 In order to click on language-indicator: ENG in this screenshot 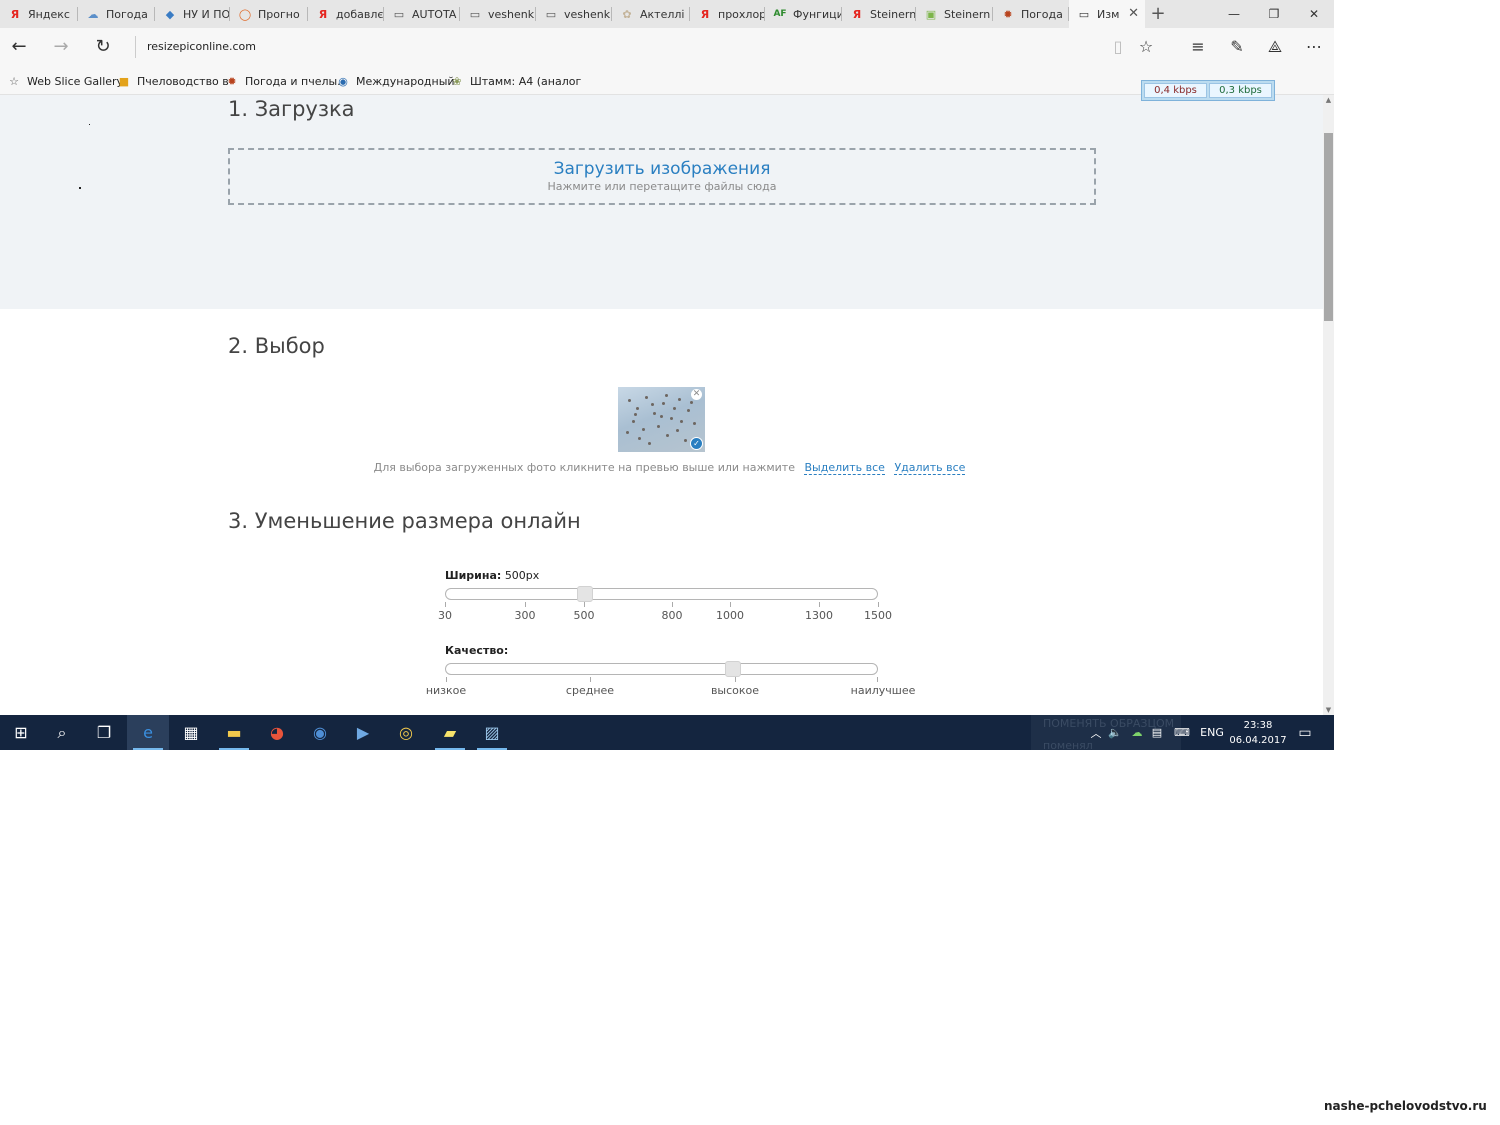, I will do `click(1212, 732)`.